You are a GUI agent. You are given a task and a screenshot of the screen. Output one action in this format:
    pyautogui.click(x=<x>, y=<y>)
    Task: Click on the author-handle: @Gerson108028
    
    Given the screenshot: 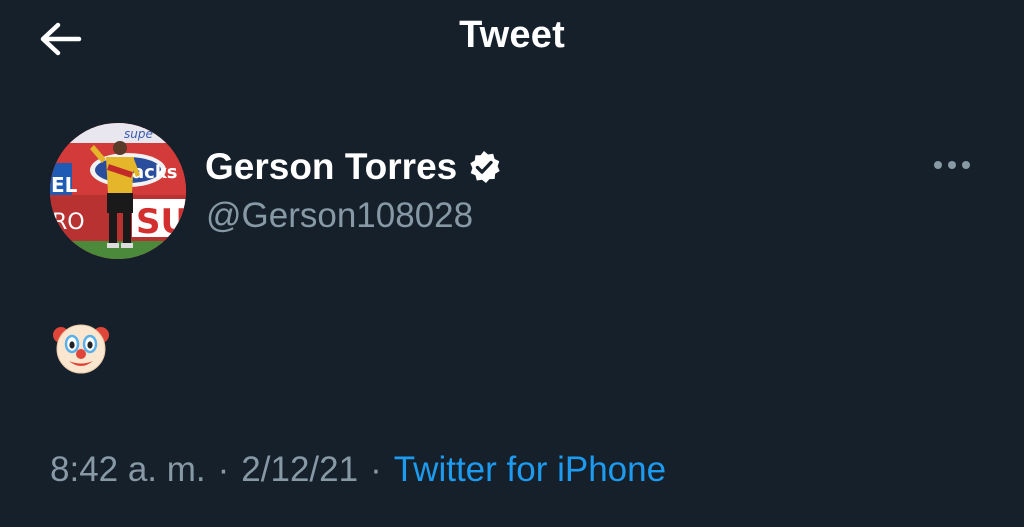 What is the action you would take?
    pyautogui.click(x=339, y=216)
    